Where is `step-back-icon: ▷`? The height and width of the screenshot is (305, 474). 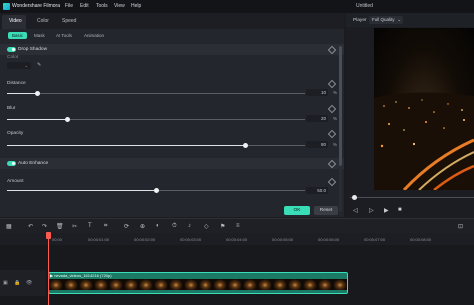 step-back-icon: ▷ is located at coordinates (371, 210).